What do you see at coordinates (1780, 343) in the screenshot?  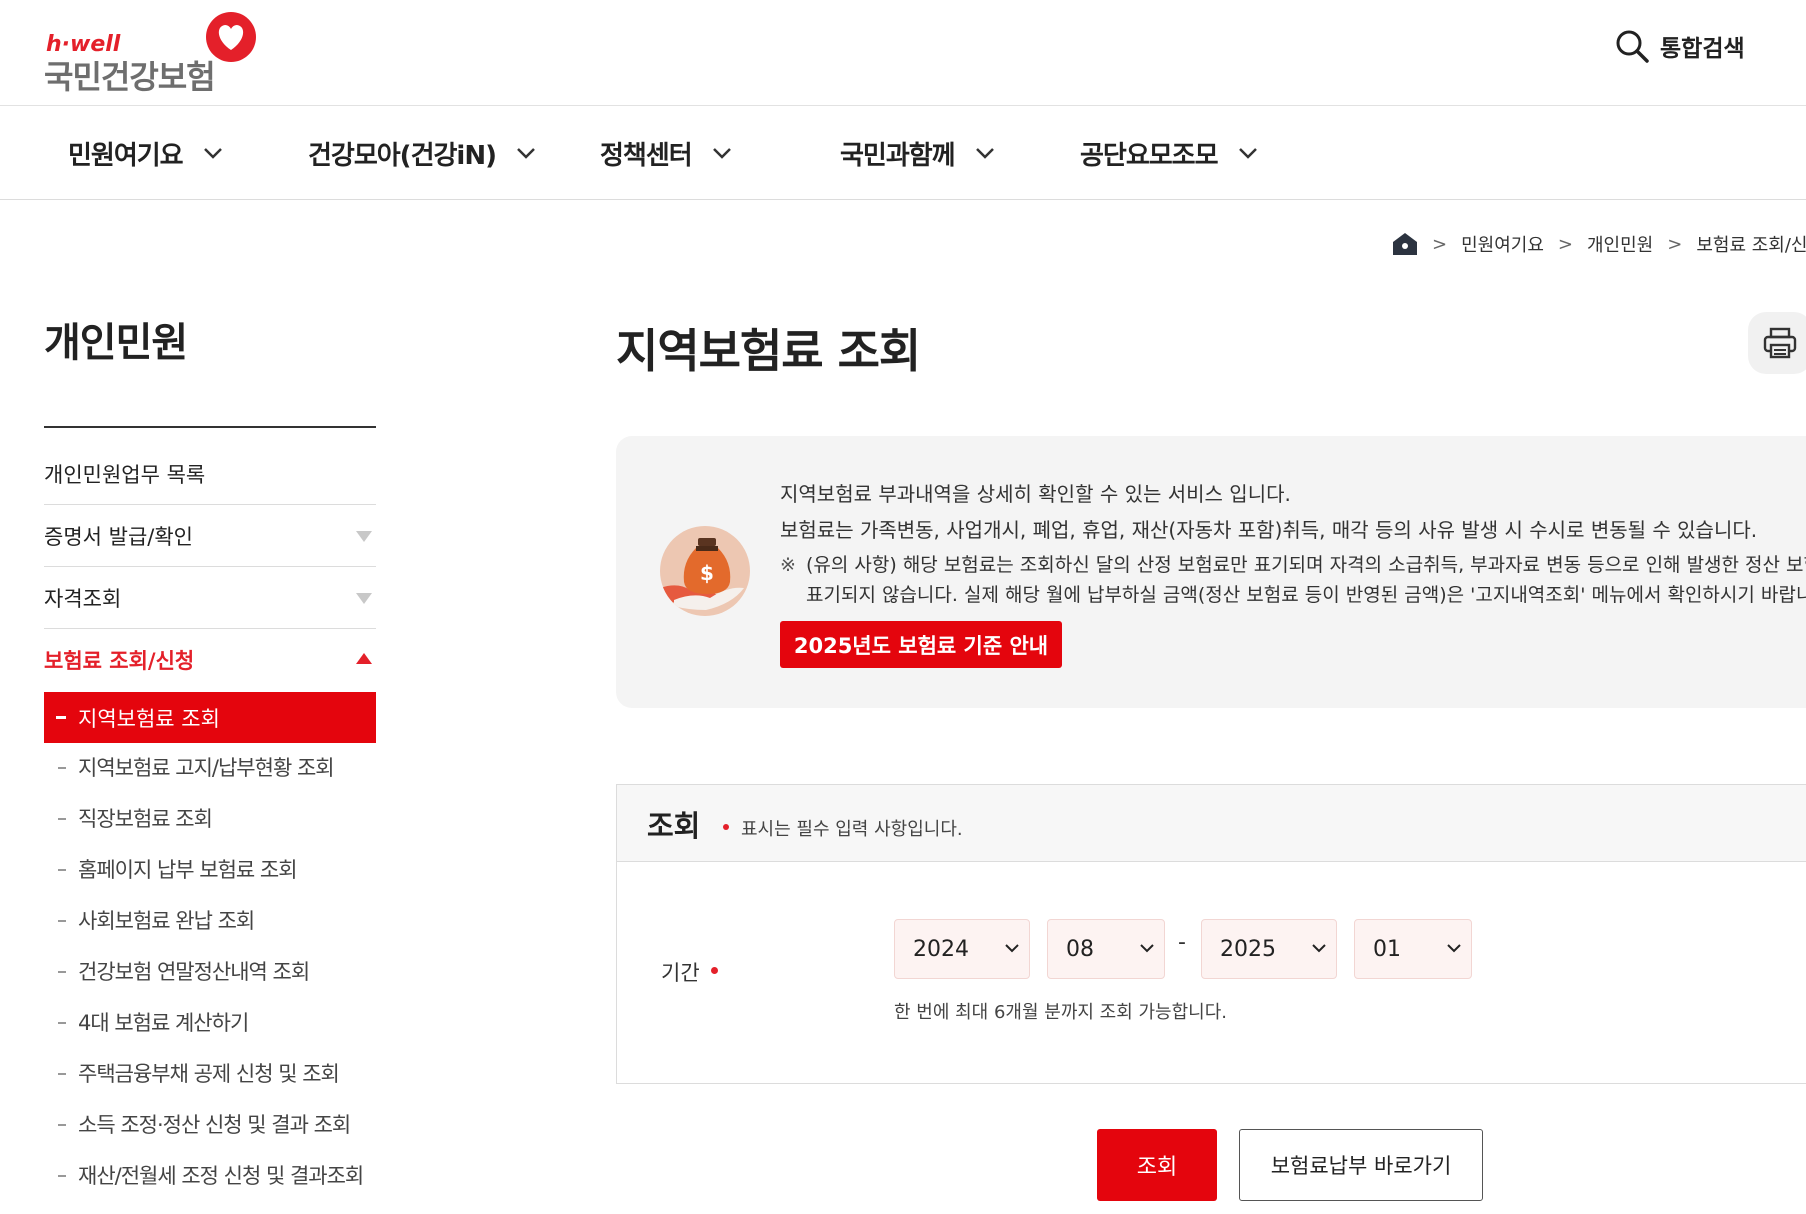 I see `printer-icon` at bounding box center [1780, 343].